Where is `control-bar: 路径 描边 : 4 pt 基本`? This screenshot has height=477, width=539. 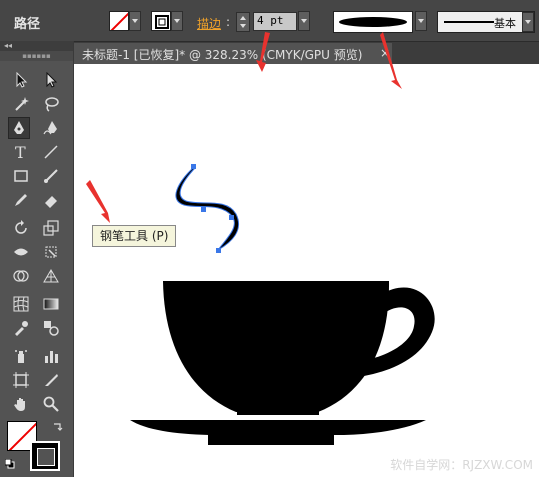 control-bar: 路径 描边 : 4 pt 基本 is located at coordinates (269, 21).